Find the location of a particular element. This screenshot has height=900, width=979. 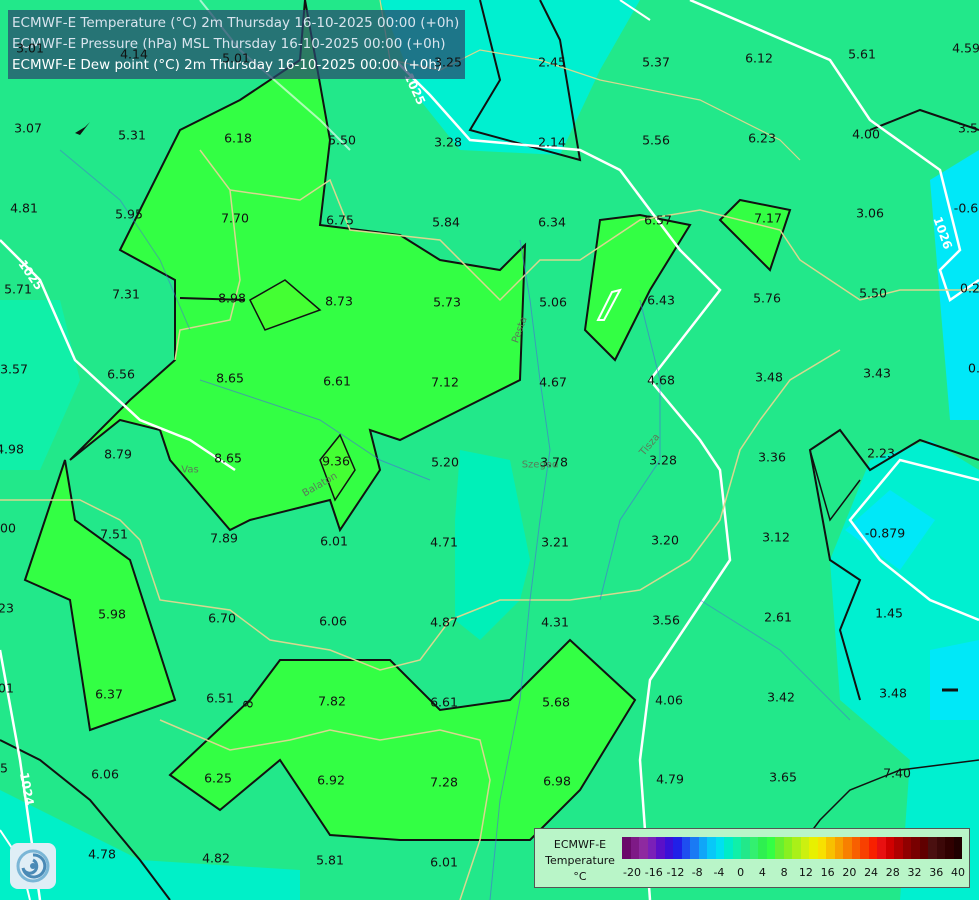

temp-value: 6.34 is located at coordinates (552, 222).